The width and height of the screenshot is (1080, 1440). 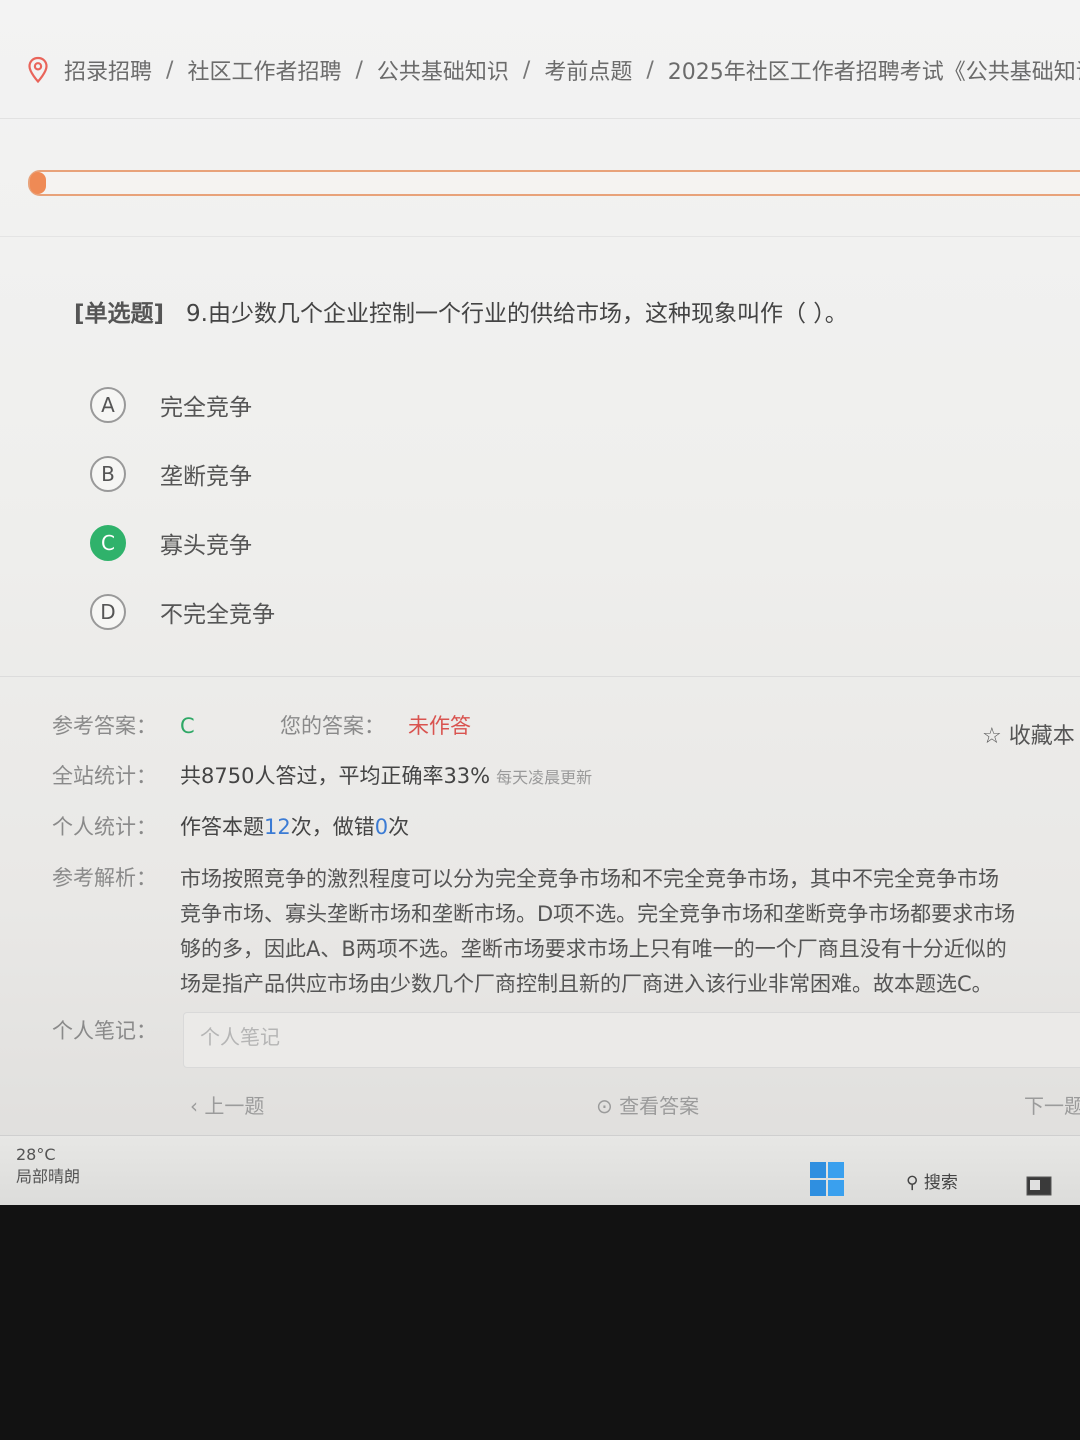 What do you see at coordinates (1041, 736) in the screenshot?
I see `favorite-label: 收藏本` at bounding box center [1041, 736].